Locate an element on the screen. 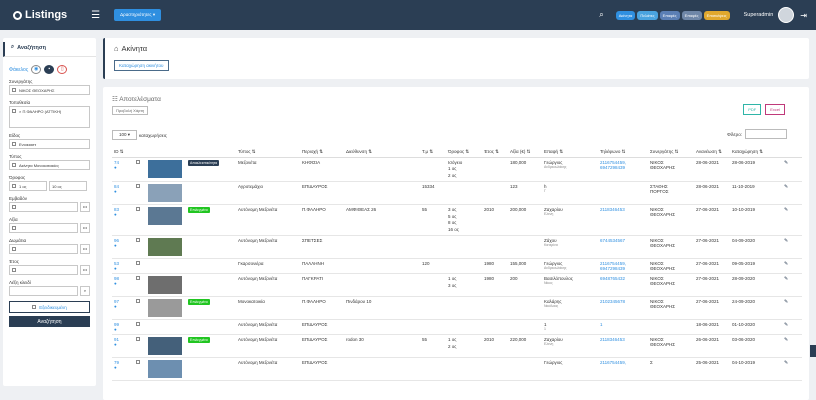 This screenshot has width=816, height=400. scroll-to-top-button is located at coordinates (813, 351).